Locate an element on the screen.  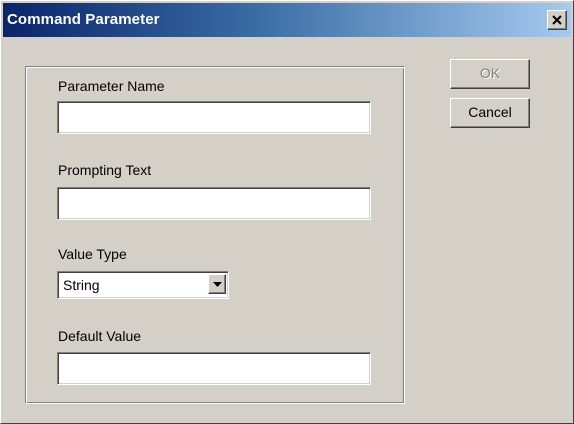
close-button is located at coordinates (557, 20).